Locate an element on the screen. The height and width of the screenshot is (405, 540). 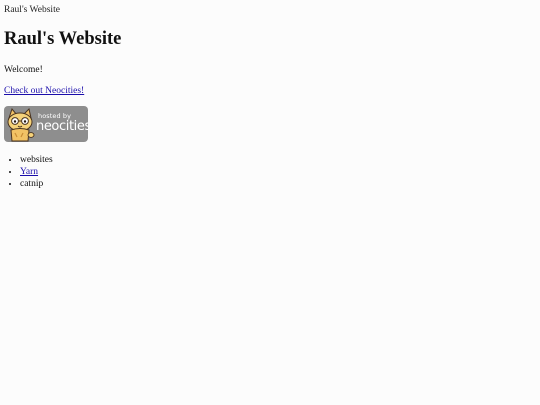
list-item: catnip is located at coordinates (272, 184).